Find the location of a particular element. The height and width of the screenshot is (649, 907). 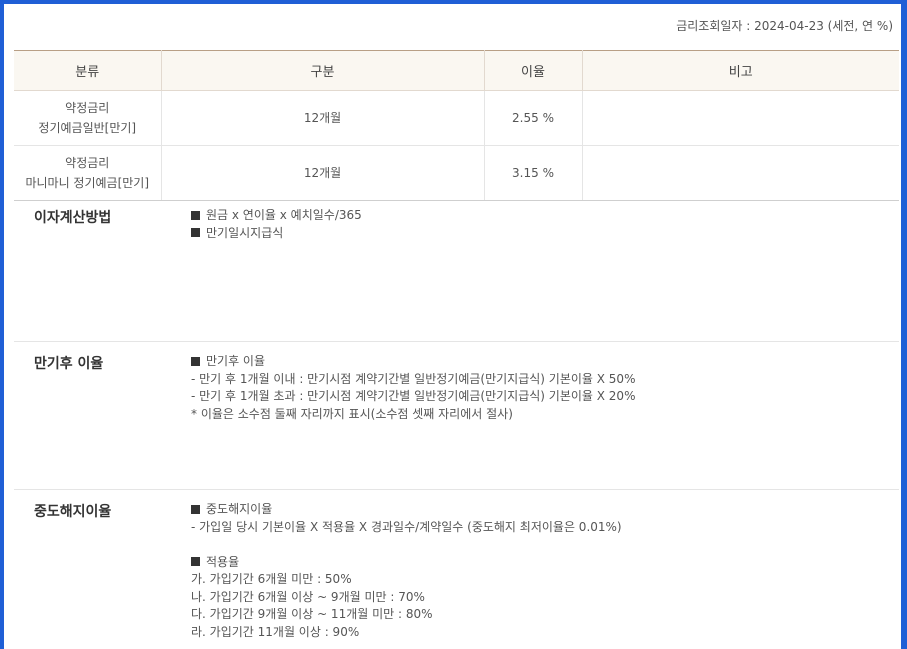

list-item: 가. 가입기간 6개월 미만 : 50% is located at coordinates (271, 579).